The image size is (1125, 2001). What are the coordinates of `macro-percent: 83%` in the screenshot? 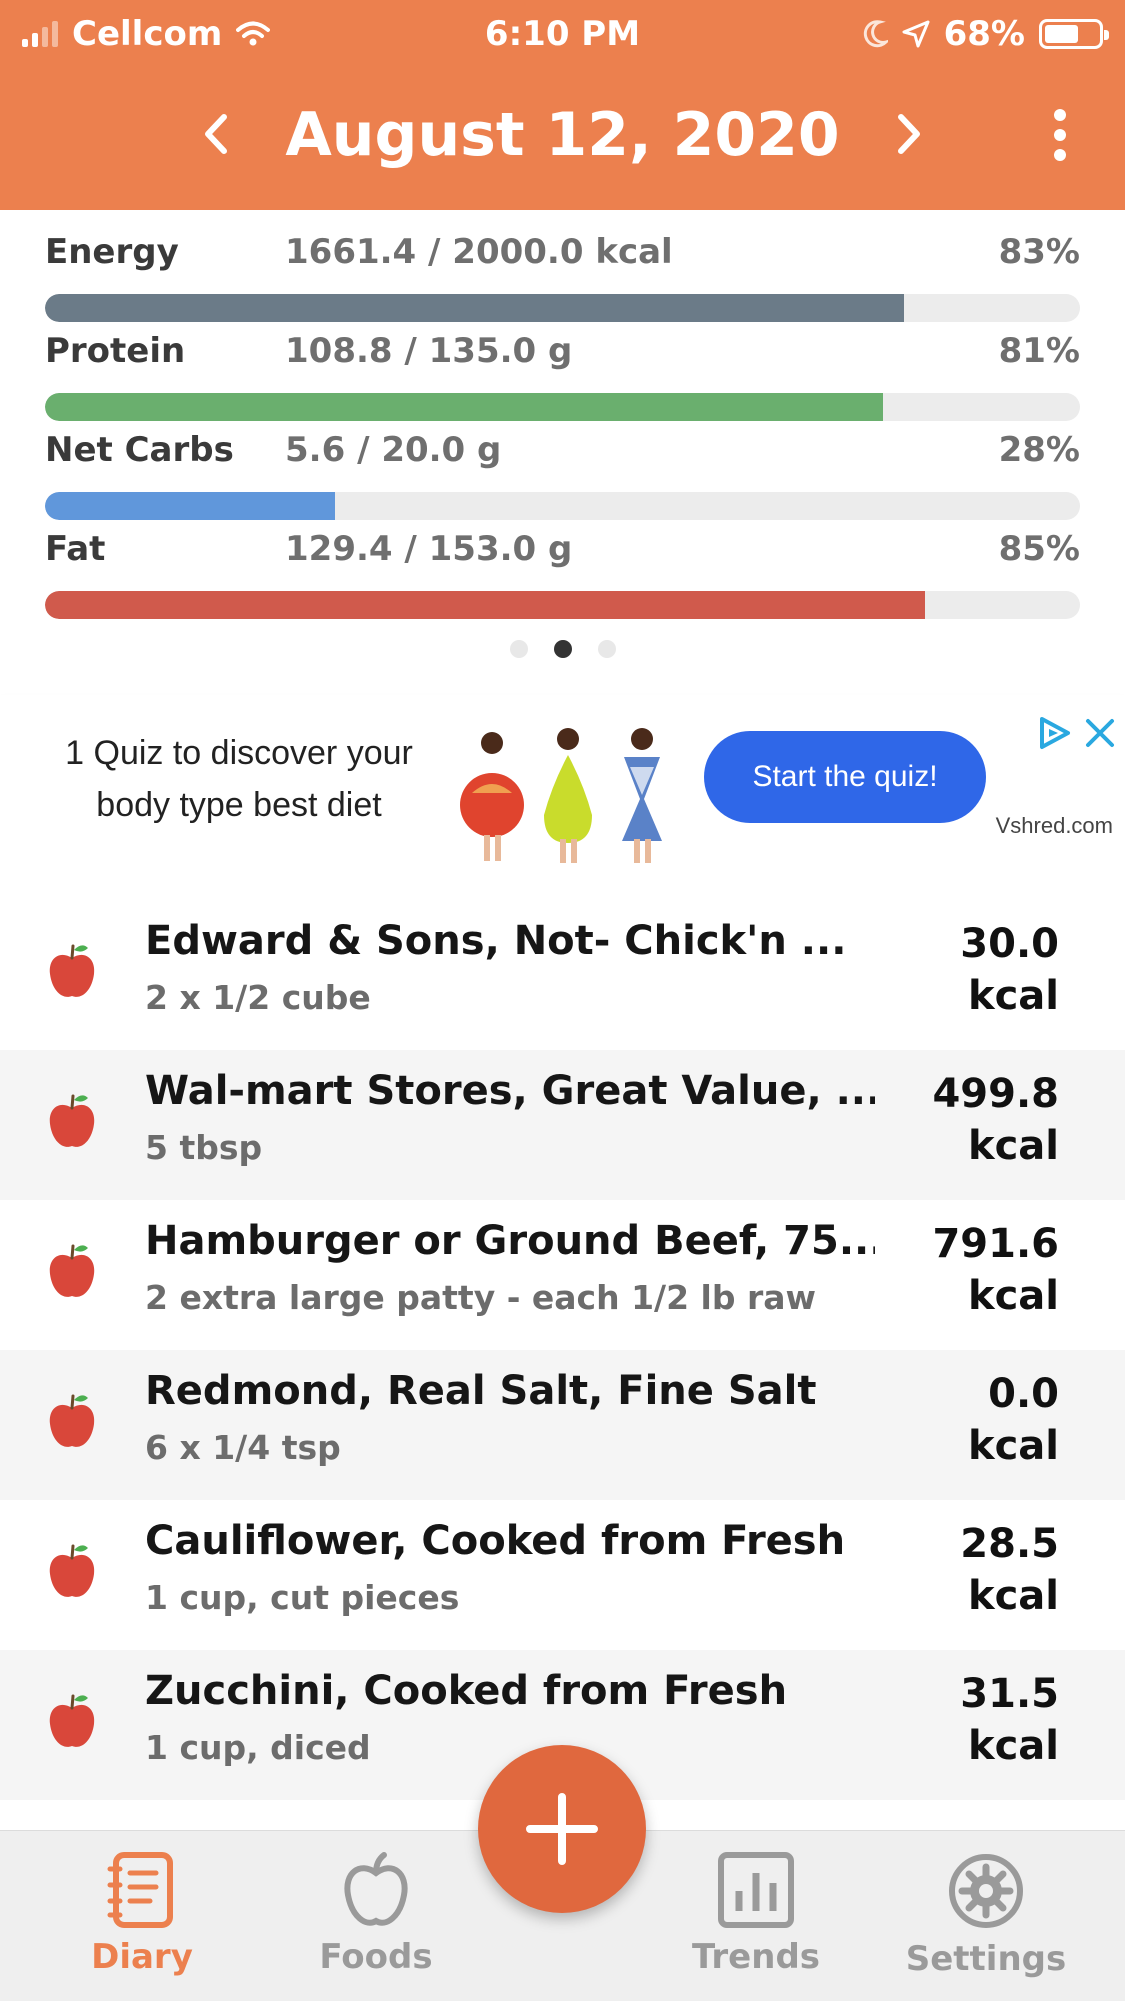 It's located at (1039, 252).